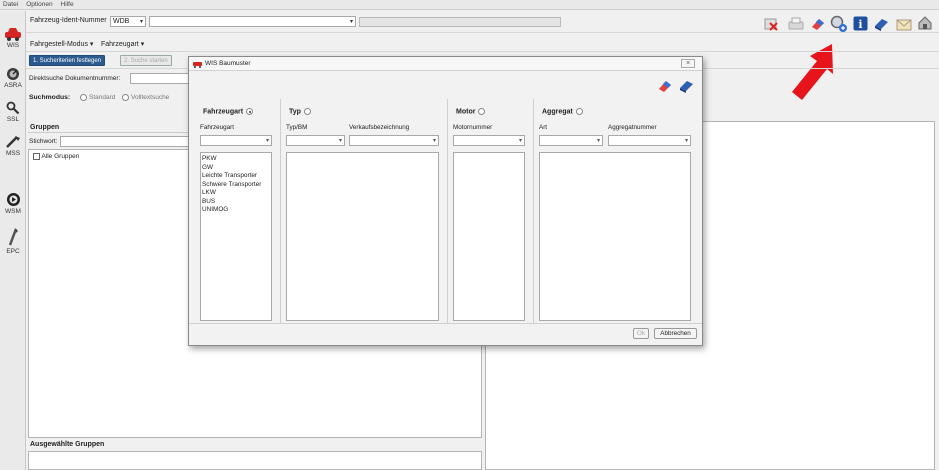 The height and width of the screenshot is (470, 939). What do you see at coordinates (236, 168) in the screenshot?
I see `list-item: GW` at bounding box center [236, 168].